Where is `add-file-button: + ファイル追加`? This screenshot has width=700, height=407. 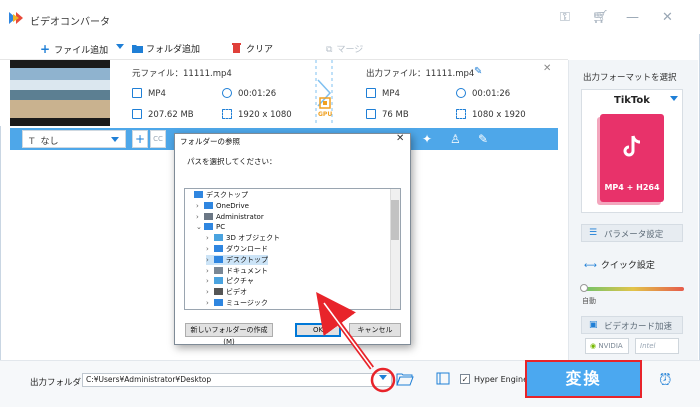 add-file-button: + ファイル追加 is located at coordinates (74, 49).